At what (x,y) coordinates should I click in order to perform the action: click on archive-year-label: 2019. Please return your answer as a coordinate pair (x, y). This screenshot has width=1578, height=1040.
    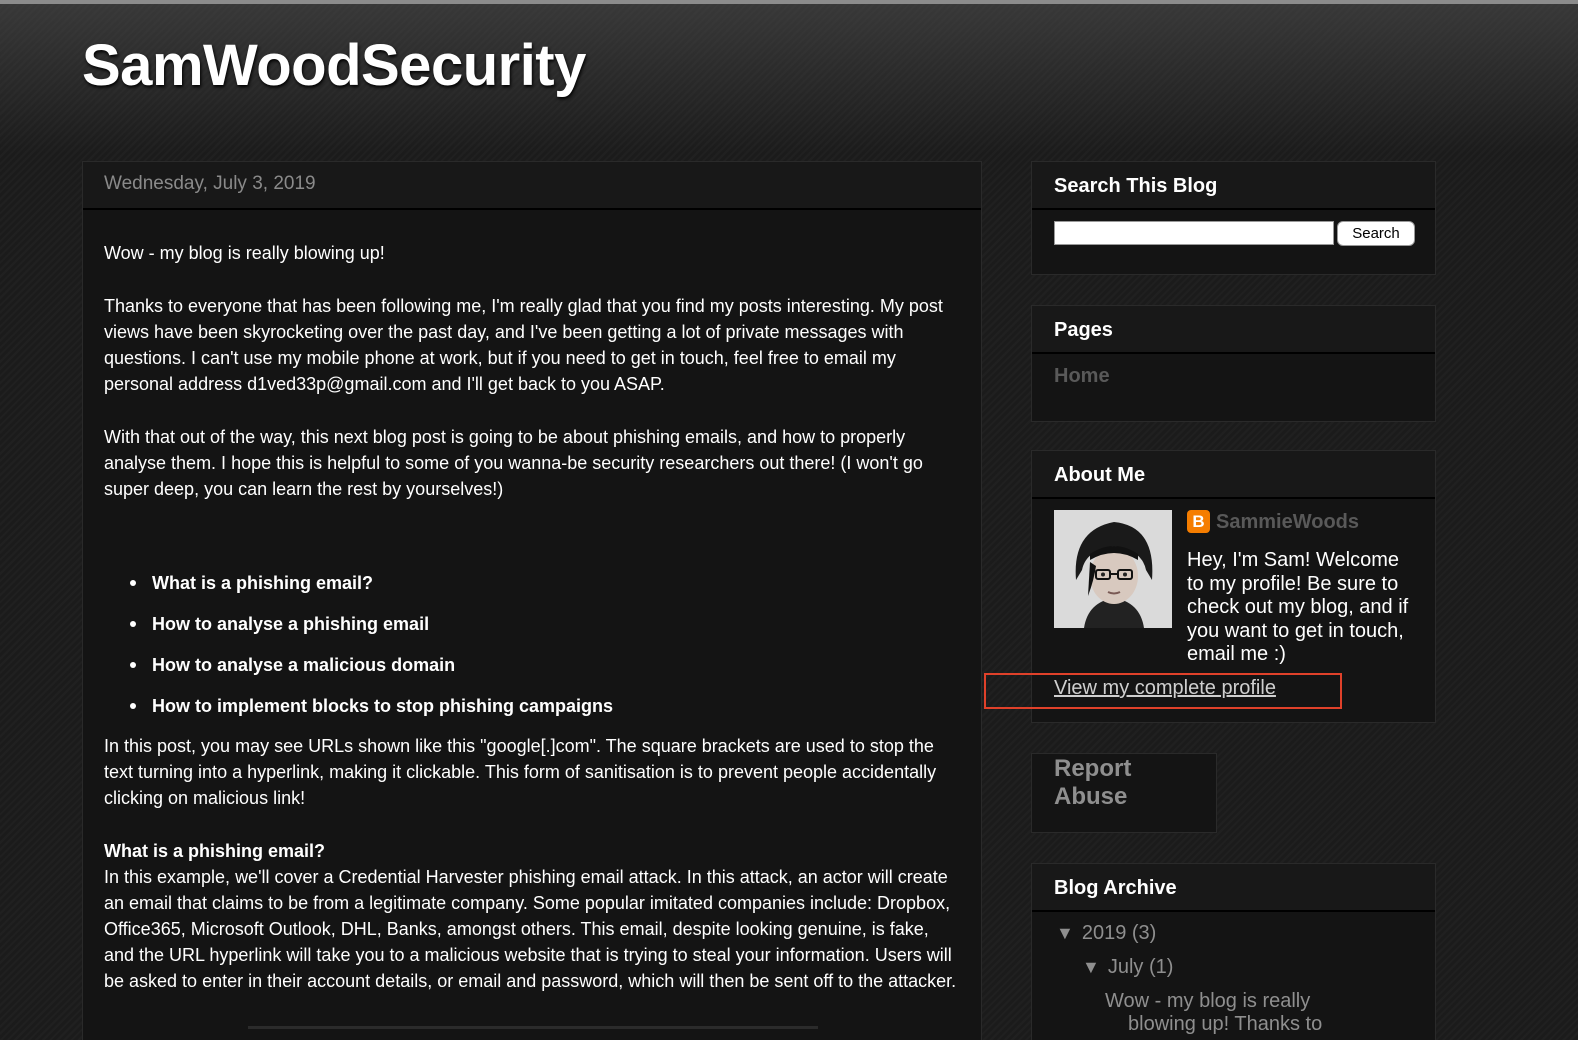
    Looking at the image, I should click on (1104, 933).